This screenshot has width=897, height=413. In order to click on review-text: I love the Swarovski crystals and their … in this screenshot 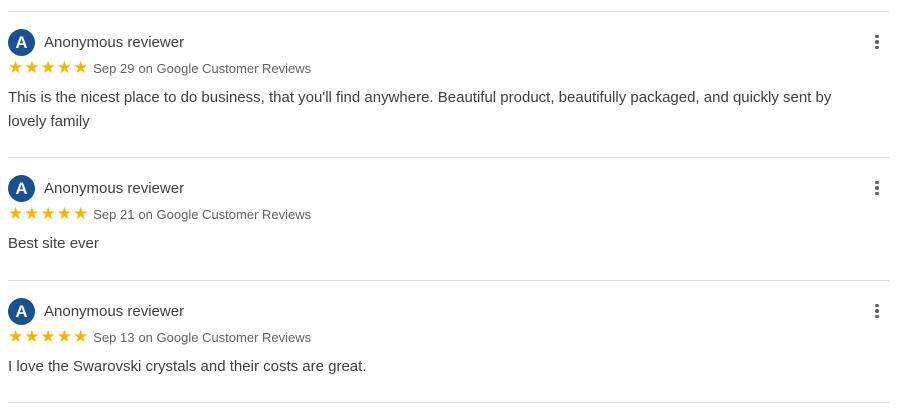, I will do `click(187, 366)`.